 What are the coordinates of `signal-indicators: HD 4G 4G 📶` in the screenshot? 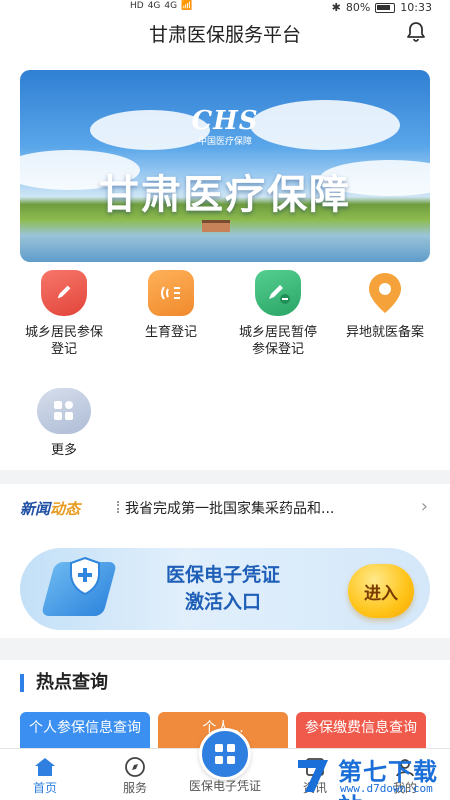 It's located at (161, 6).